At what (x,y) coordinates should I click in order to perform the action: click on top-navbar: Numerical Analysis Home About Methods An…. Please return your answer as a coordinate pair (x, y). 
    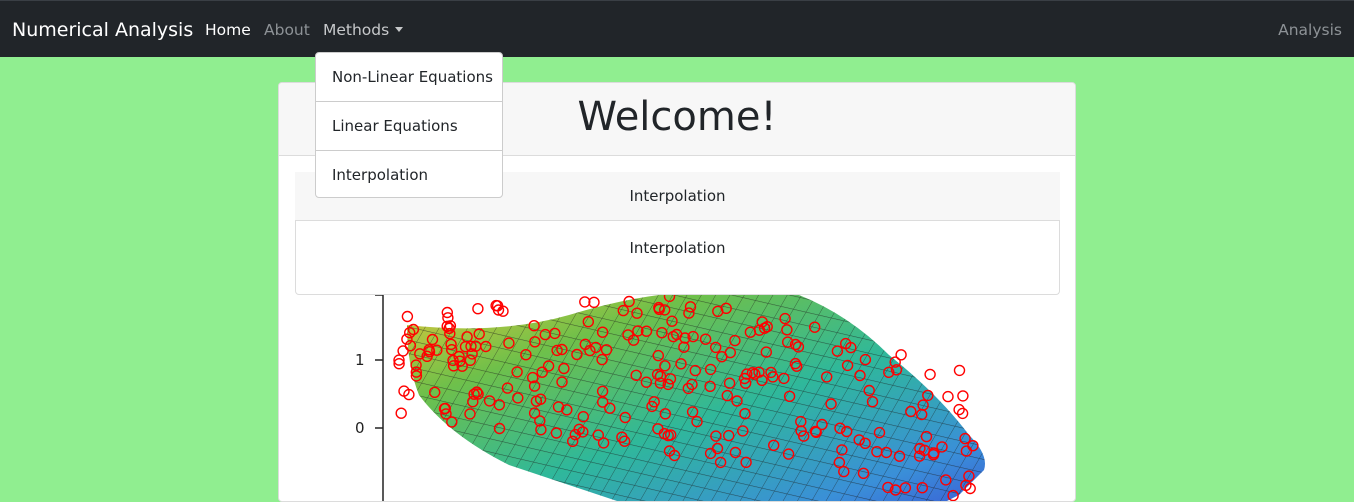
    Looking at the image, I should click on (677, 28).